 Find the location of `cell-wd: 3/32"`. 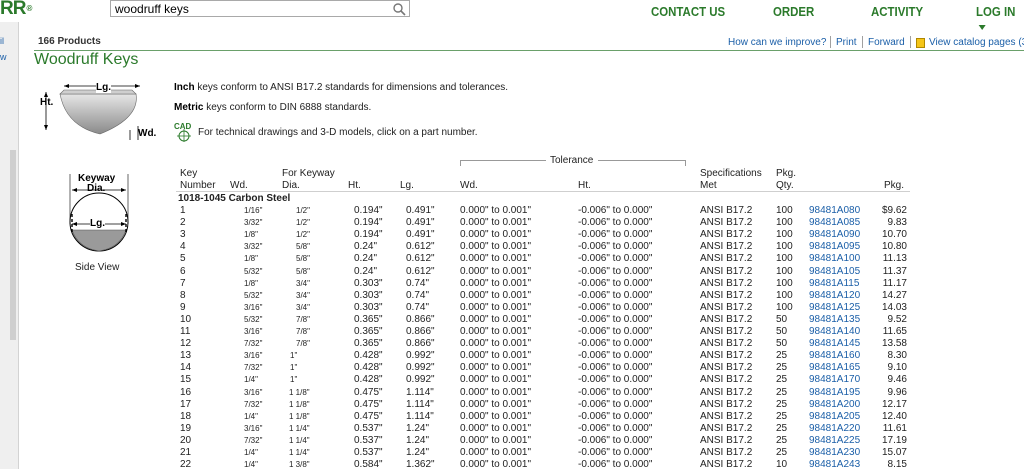

cell-wd: 3/32" is located at coordinates (253, 223).